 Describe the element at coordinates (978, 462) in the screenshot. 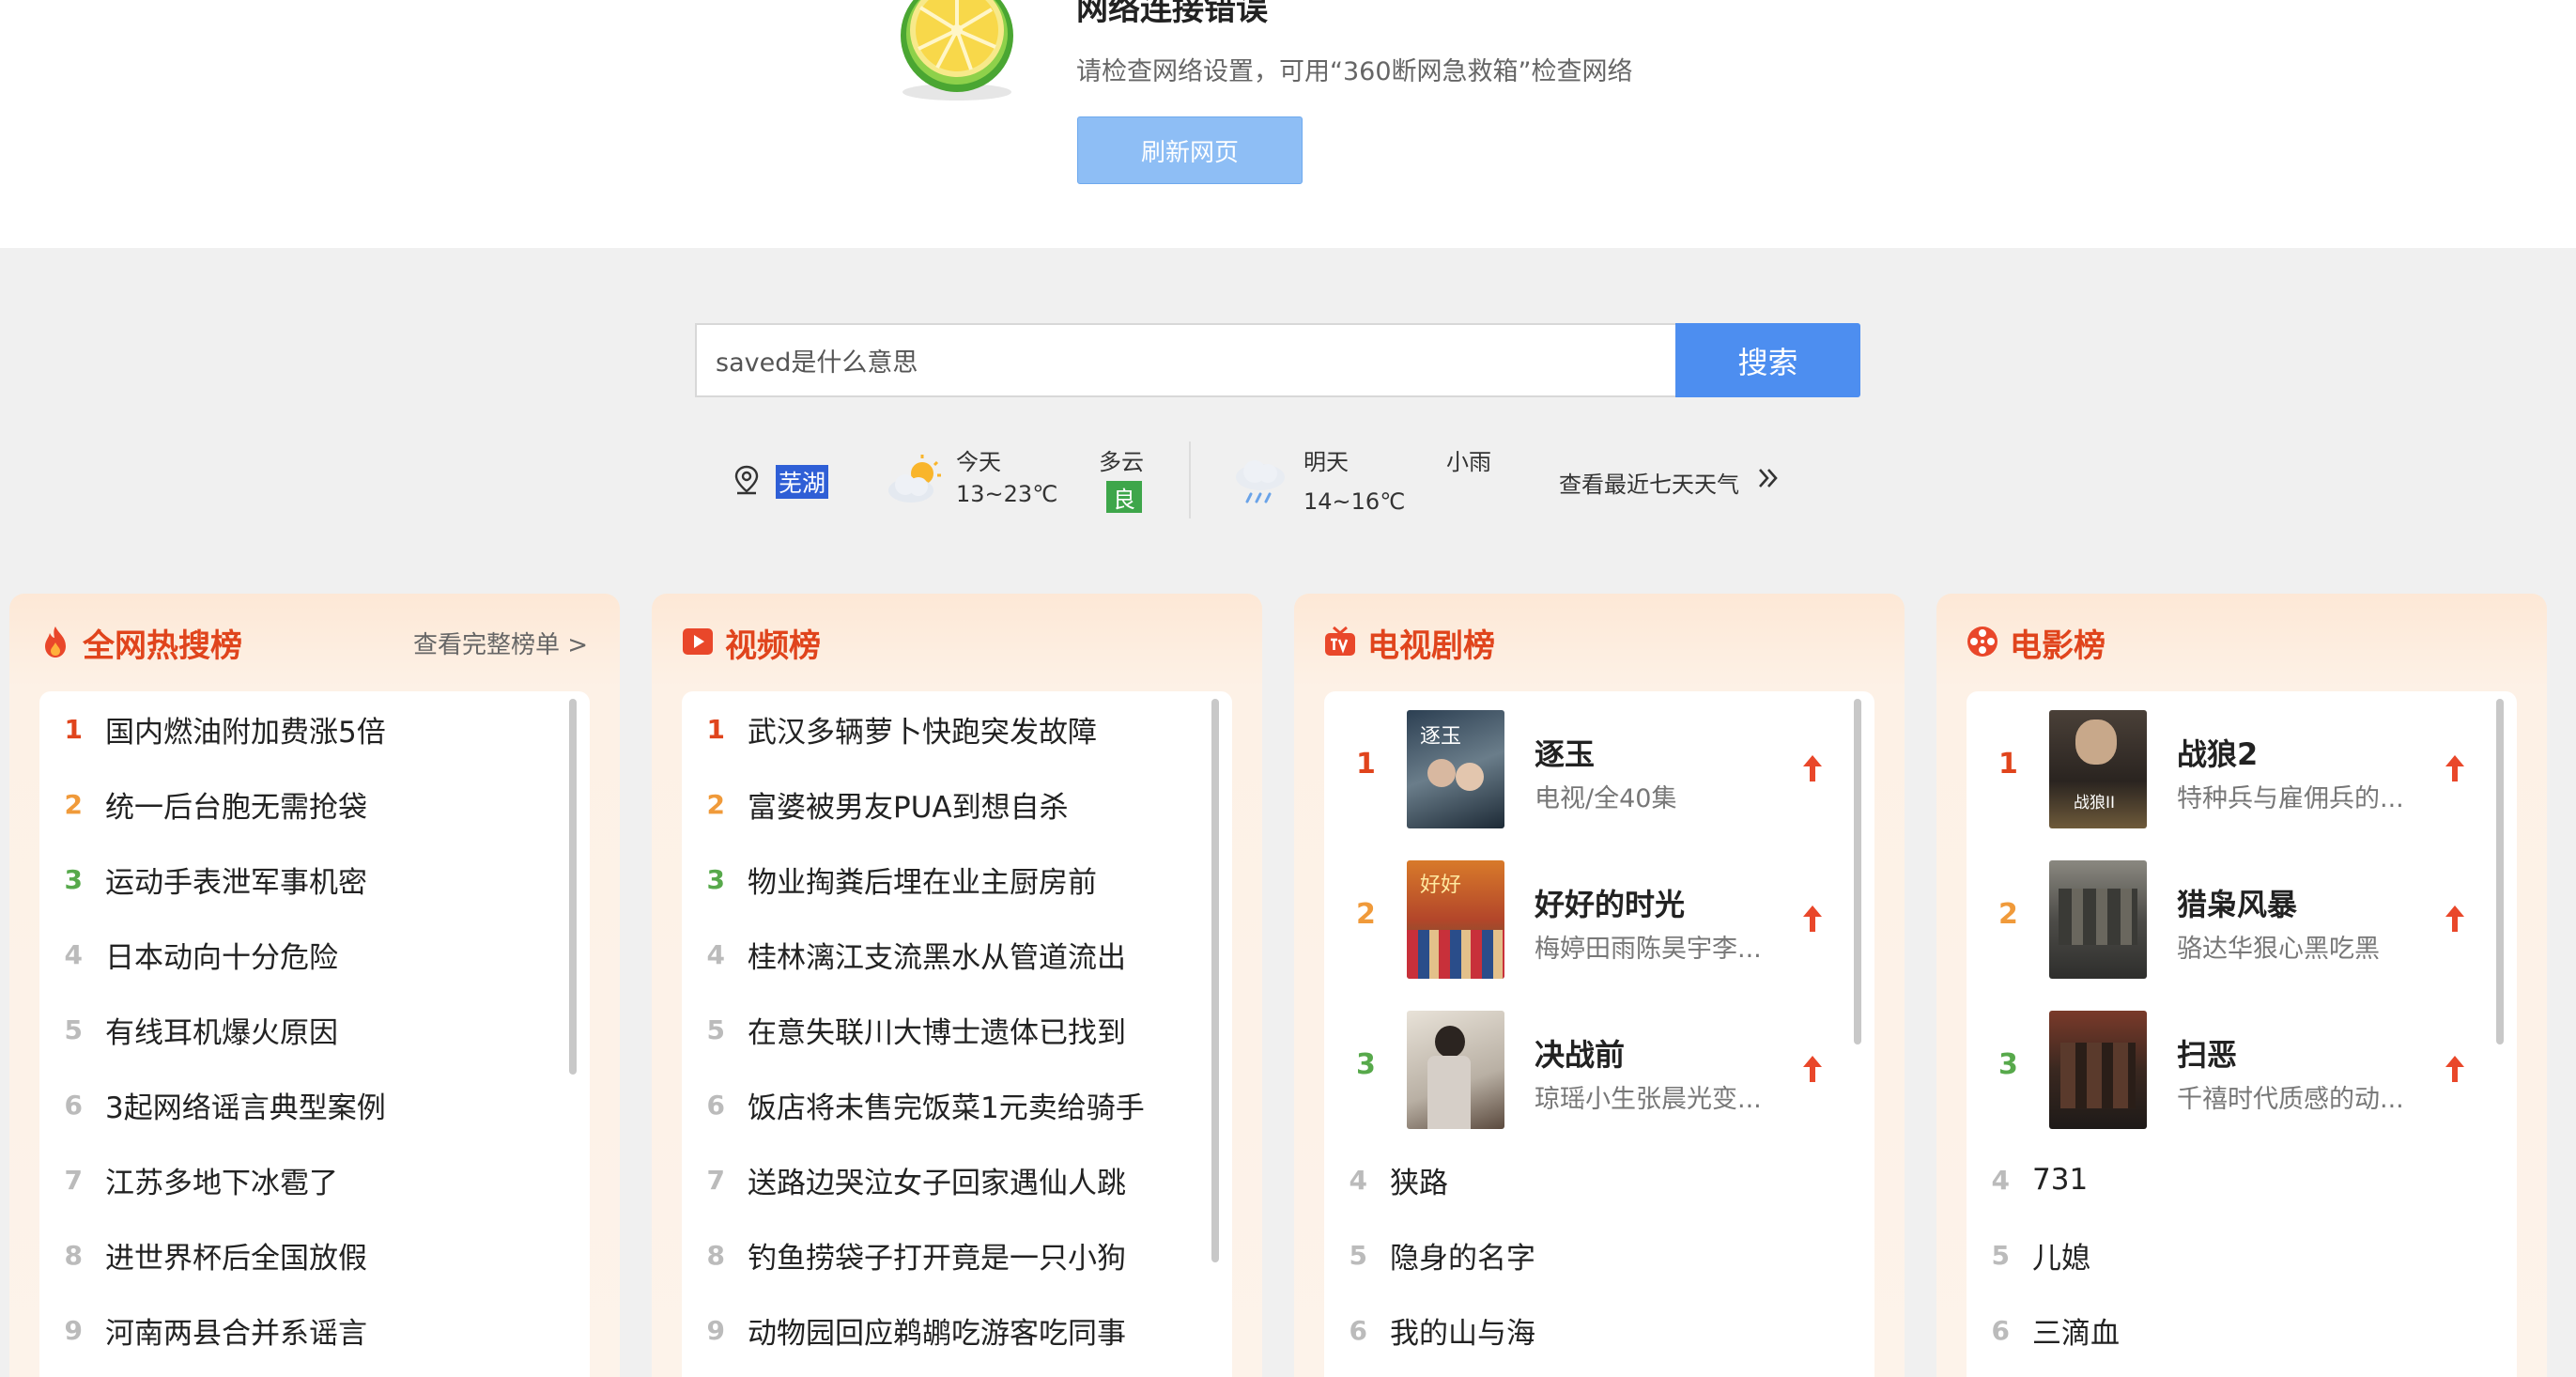

I see `today-label: 今天` at that location.